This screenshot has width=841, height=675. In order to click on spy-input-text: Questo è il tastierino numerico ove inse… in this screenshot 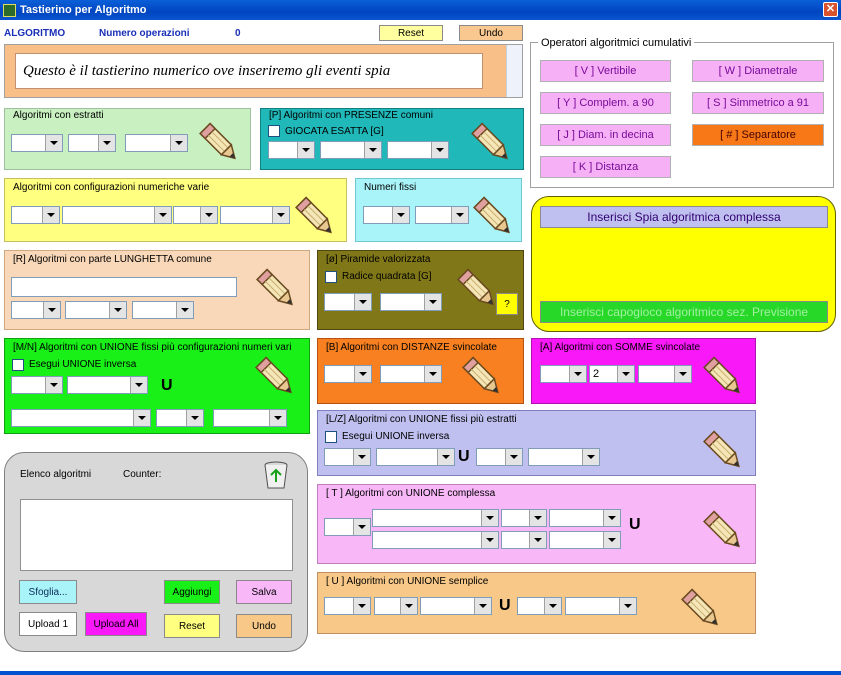, I will do `click(207, 71)`.